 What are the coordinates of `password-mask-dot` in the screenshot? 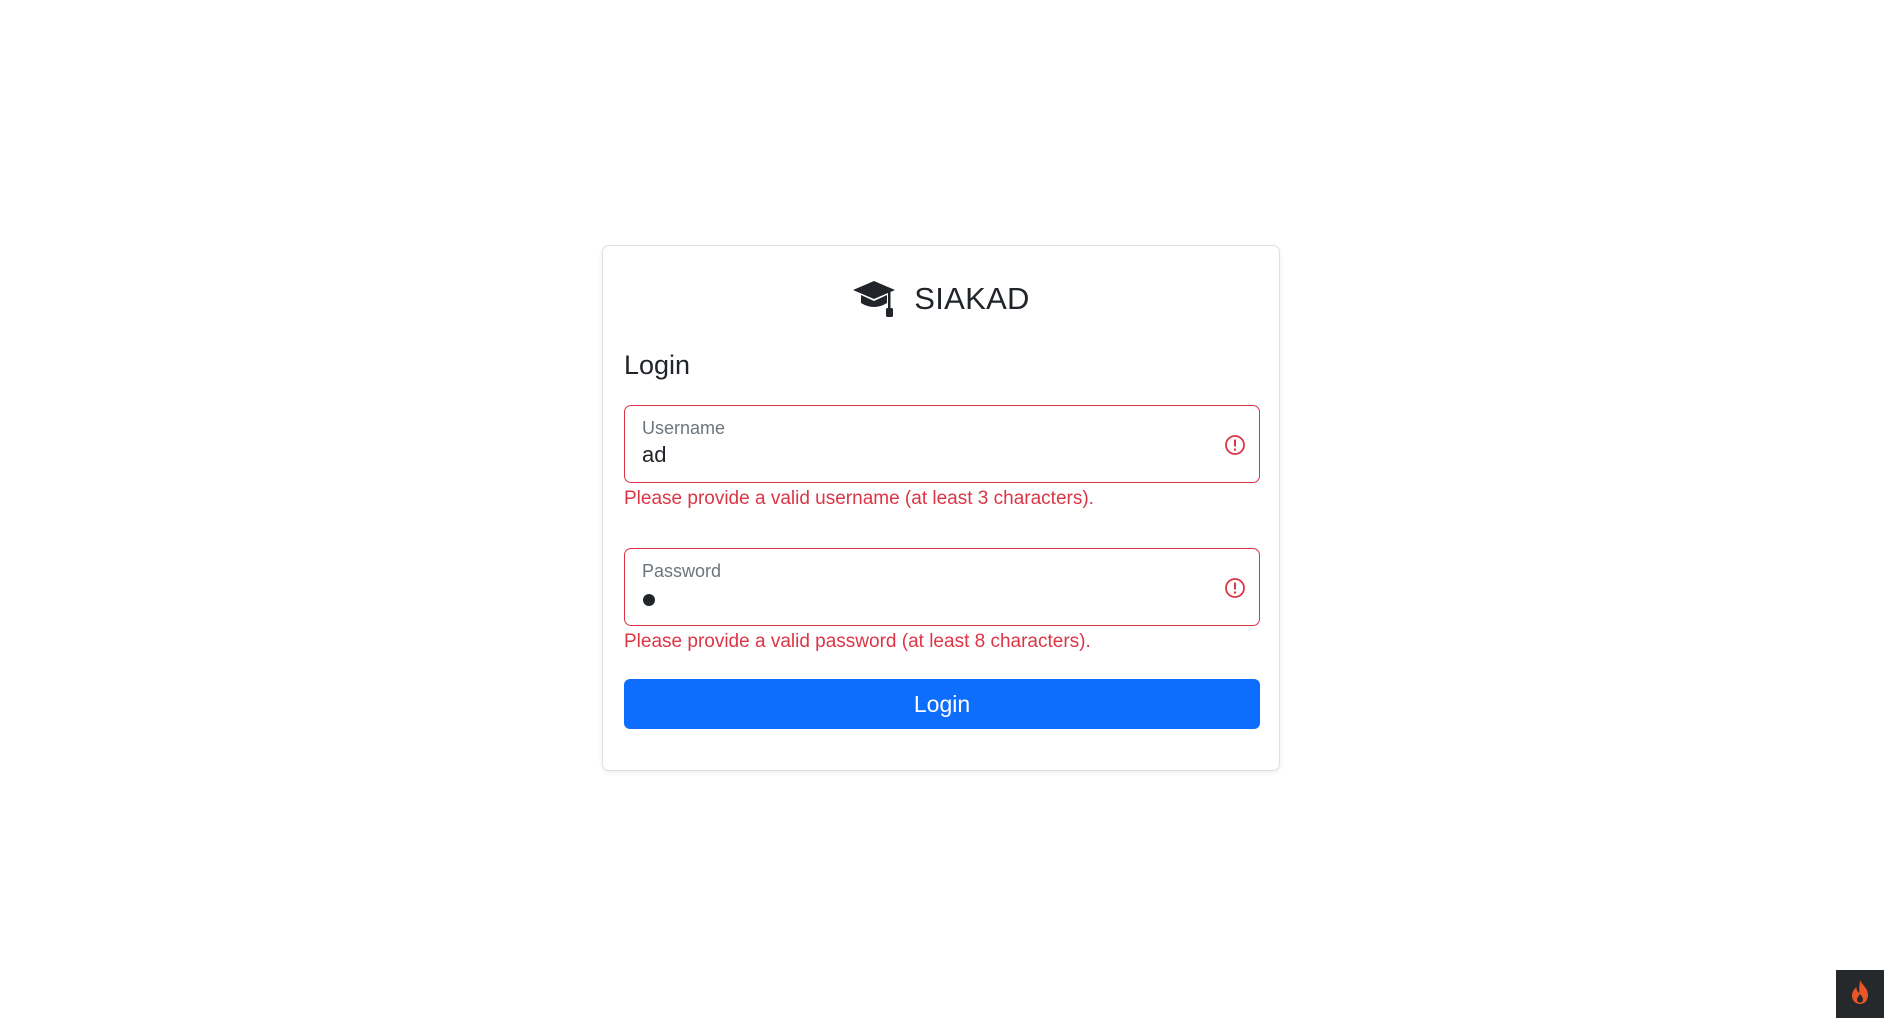 It's located at (649, 600).